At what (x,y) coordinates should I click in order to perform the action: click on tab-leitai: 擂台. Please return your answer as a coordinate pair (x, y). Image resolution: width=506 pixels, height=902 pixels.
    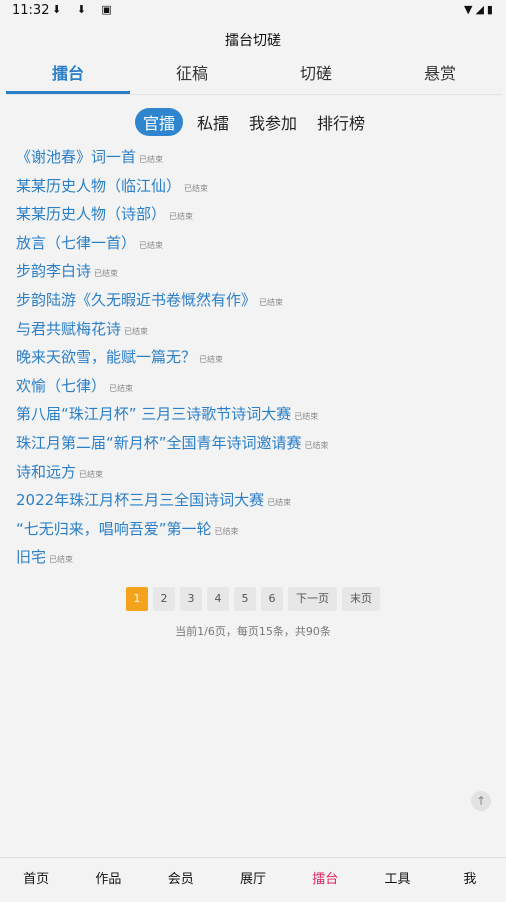
    Looking at the image, I should click on (68, 76).